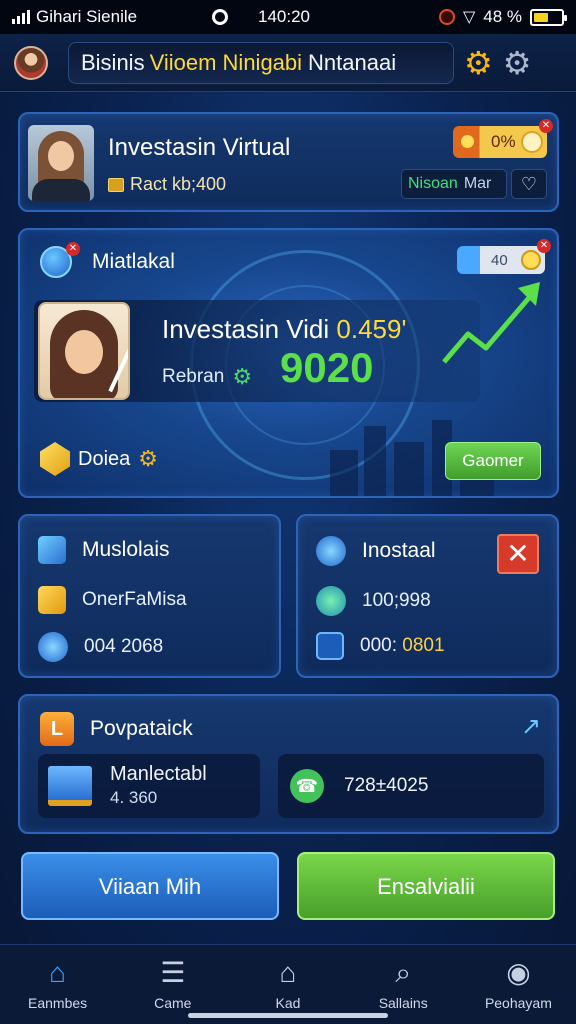 The height and width of the screenshot is (1024, 576). Describe the element at coordinates (491, 323) in the screenshot. I see `trend-arrow-icon` at that location.